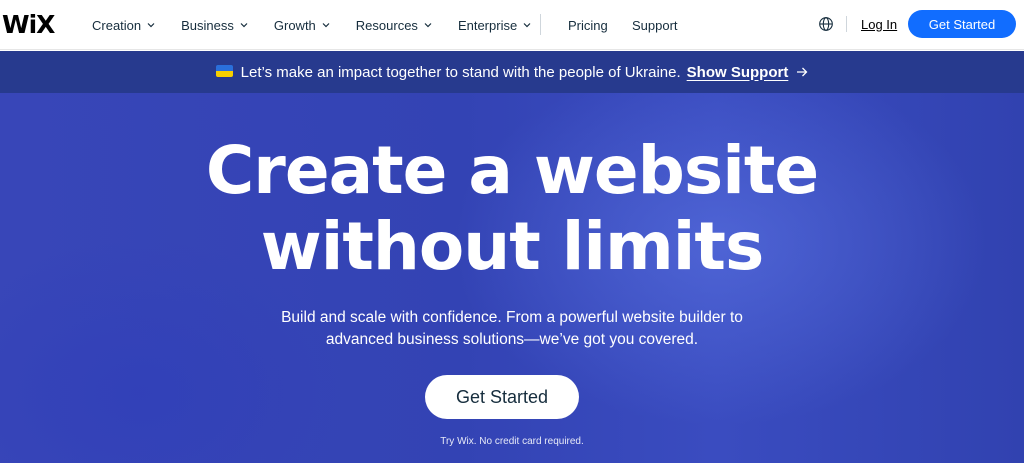 Image resolution: width=1024 pixels, height=463 pixels. What do you see at coordinates (294, 25) in the screenshot?
I see `nav-item-label: Growth` at bounding box center [294, 25].